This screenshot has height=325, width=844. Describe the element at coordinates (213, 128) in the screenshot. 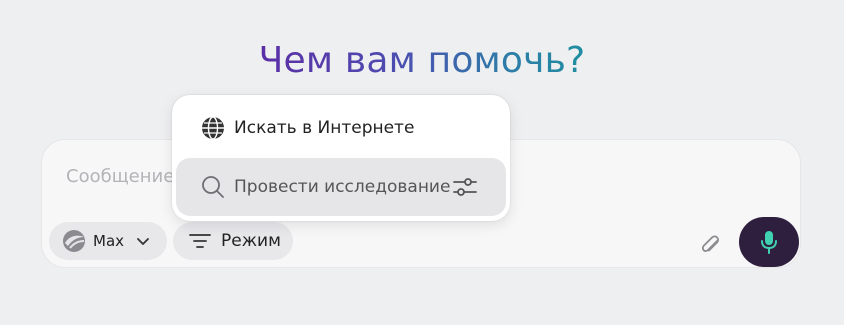

I see `globe-icon` at that location.